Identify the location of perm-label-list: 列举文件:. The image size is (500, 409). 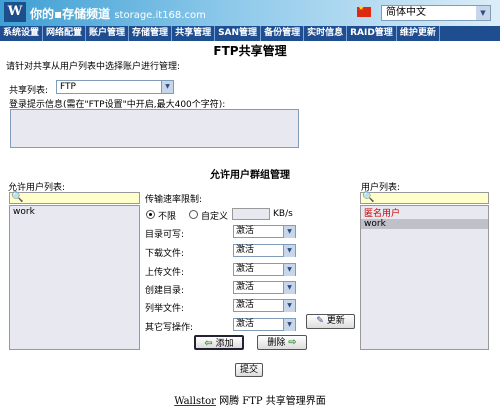
(165, 309).